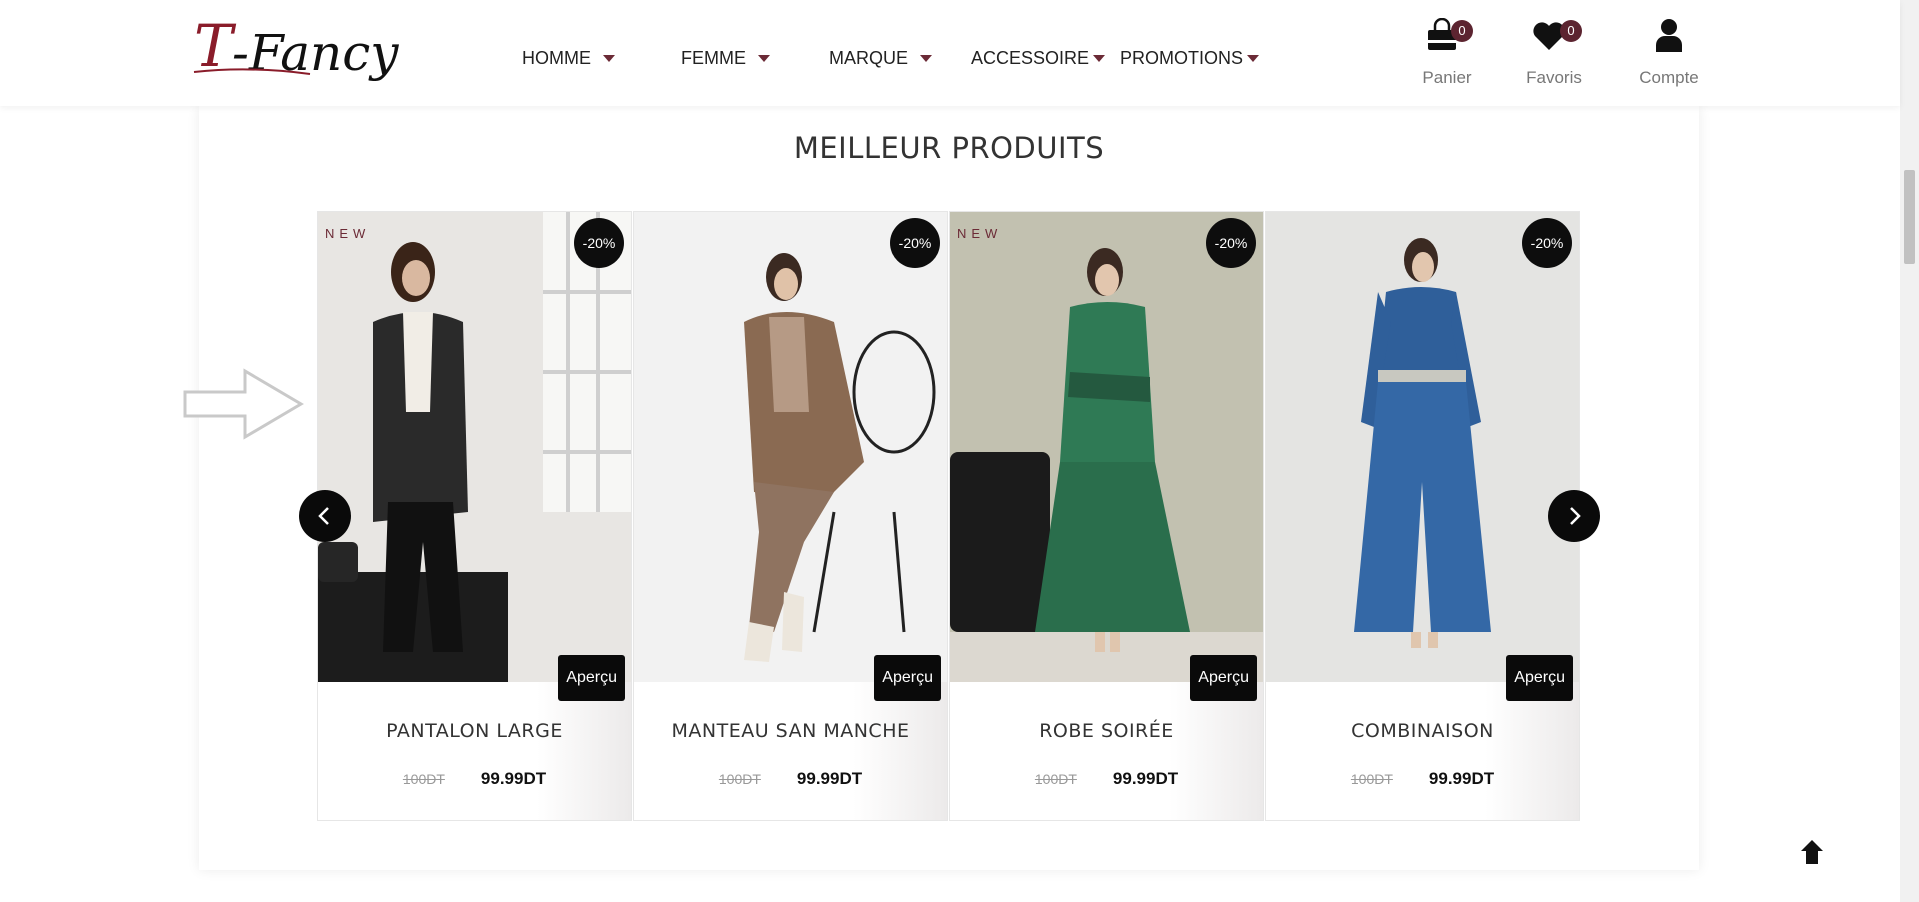 The width and height of the screenshot is (1919, 902). I want to click on hollow-arrow-right-icon, so click(243, 404).